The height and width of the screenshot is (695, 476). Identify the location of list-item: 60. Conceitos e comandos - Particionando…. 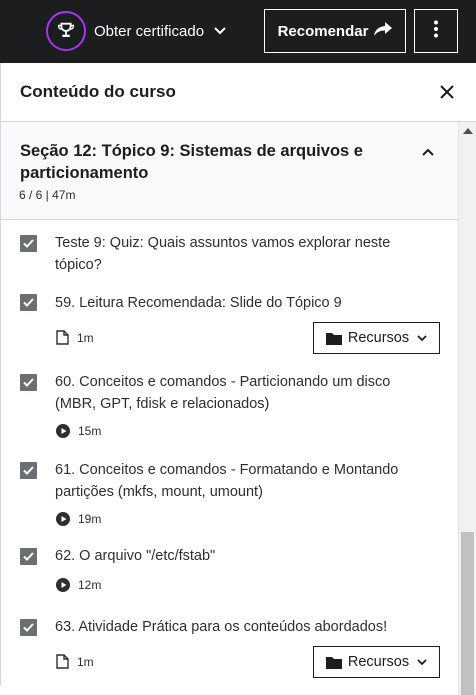
(229, 411).